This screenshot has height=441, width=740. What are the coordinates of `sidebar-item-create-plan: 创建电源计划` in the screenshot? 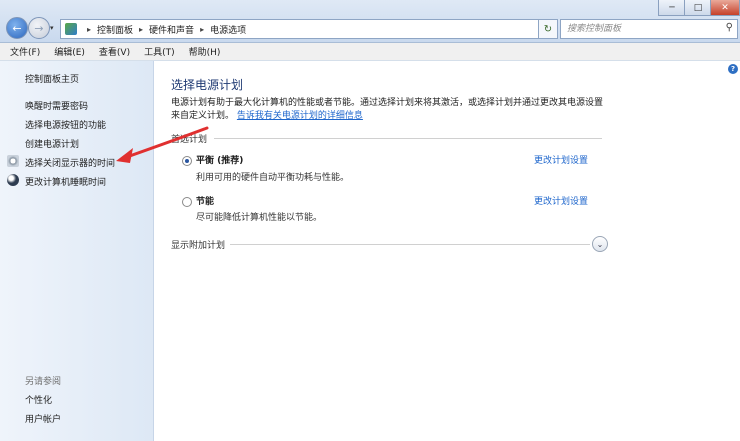 It's located at (52, 143).